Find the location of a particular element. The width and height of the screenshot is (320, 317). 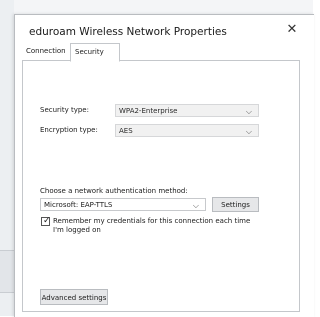

checkmark-icon: ✓ is located at coordinates (47, 221).